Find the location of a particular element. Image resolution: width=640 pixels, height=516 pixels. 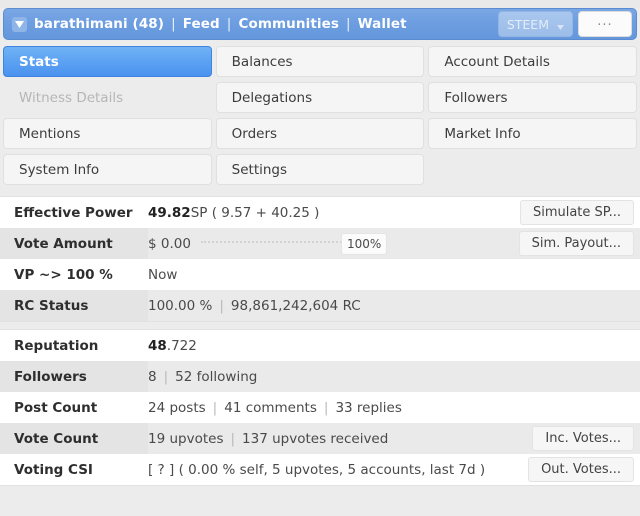

tab-label: Settings is located at coordinates (259, 169).